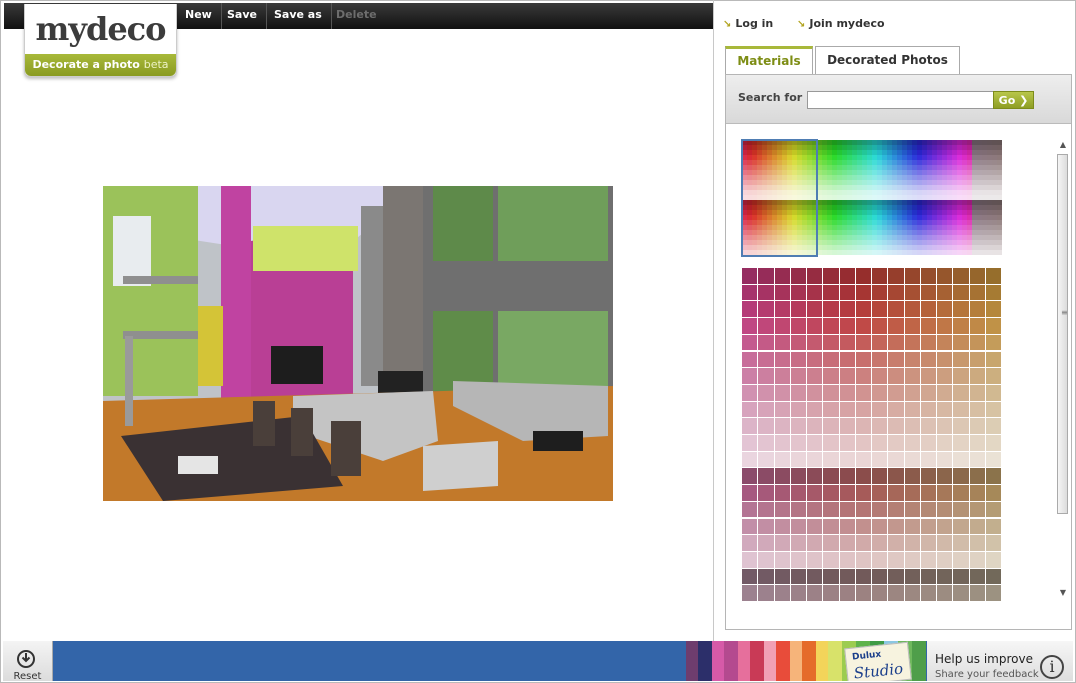 The image size is (1076, 683). What do you see at coordinates (769, 60) in the screenshot?
I see `tab-materials: Materials` at bounding box center [769, 60].